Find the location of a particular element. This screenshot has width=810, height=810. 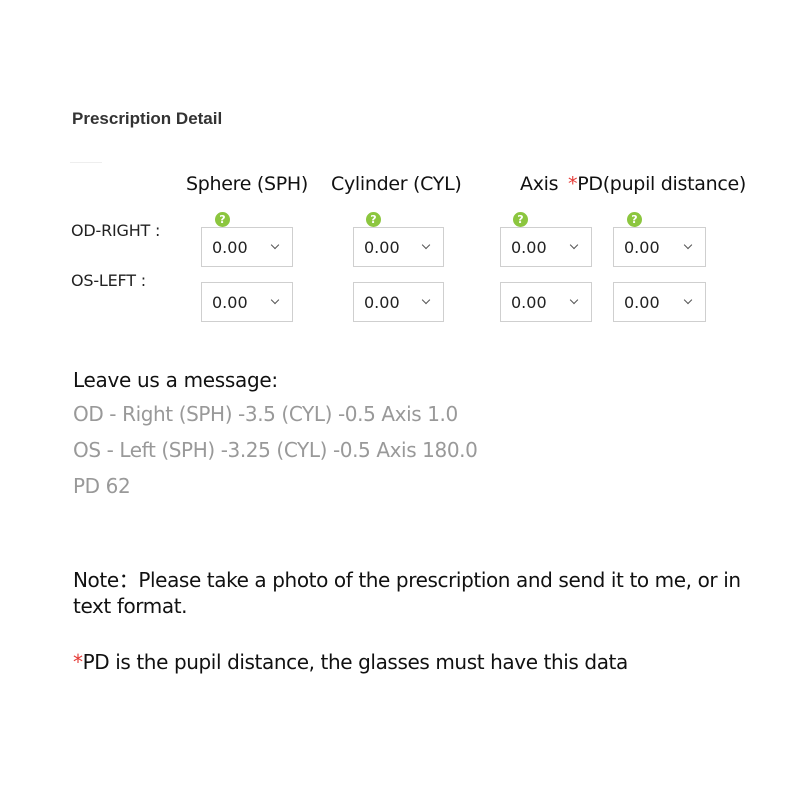

column-header-cyl: Cylinder (CYL) is located at coordinates (396, 184).